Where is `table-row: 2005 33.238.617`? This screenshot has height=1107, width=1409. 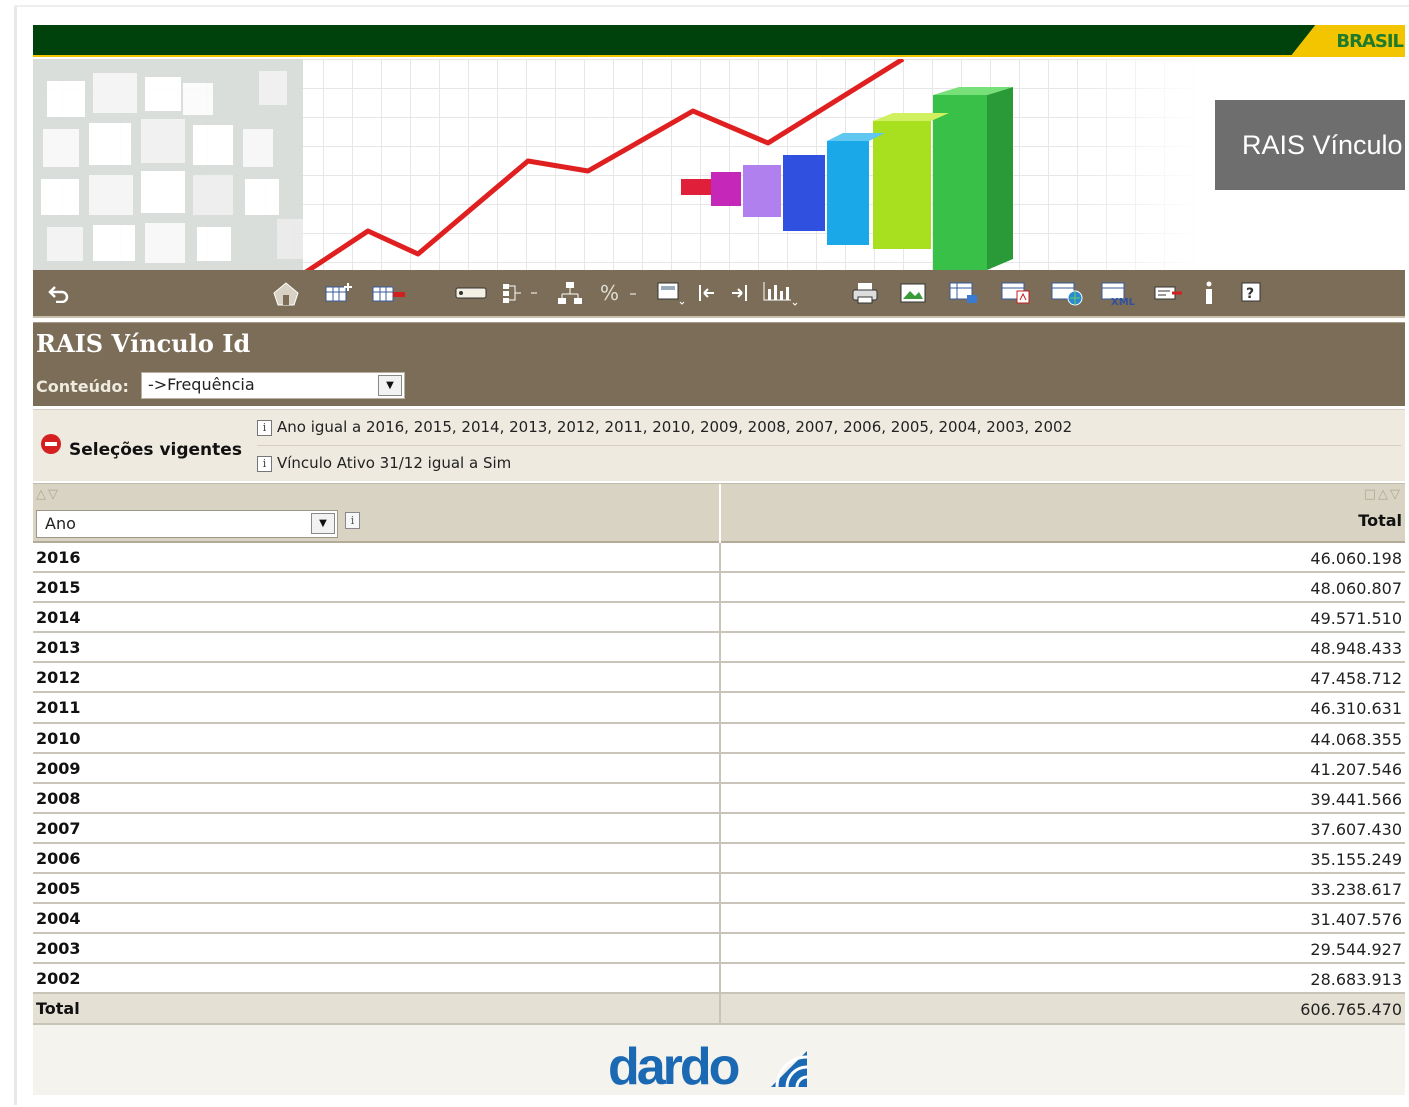 table-row: 2005 33.238.617 is located at coordinates (719, 889).